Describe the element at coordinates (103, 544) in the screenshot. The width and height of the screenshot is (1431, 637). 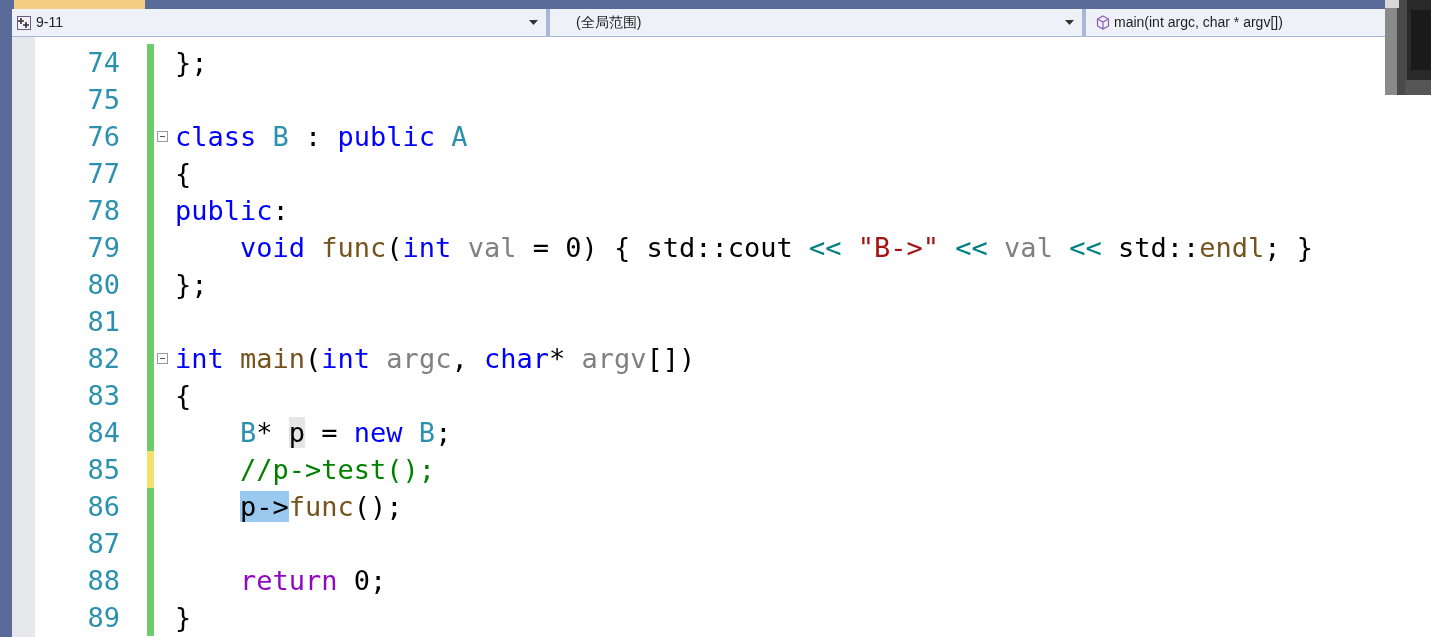
I see `line-number: 87` at that location.